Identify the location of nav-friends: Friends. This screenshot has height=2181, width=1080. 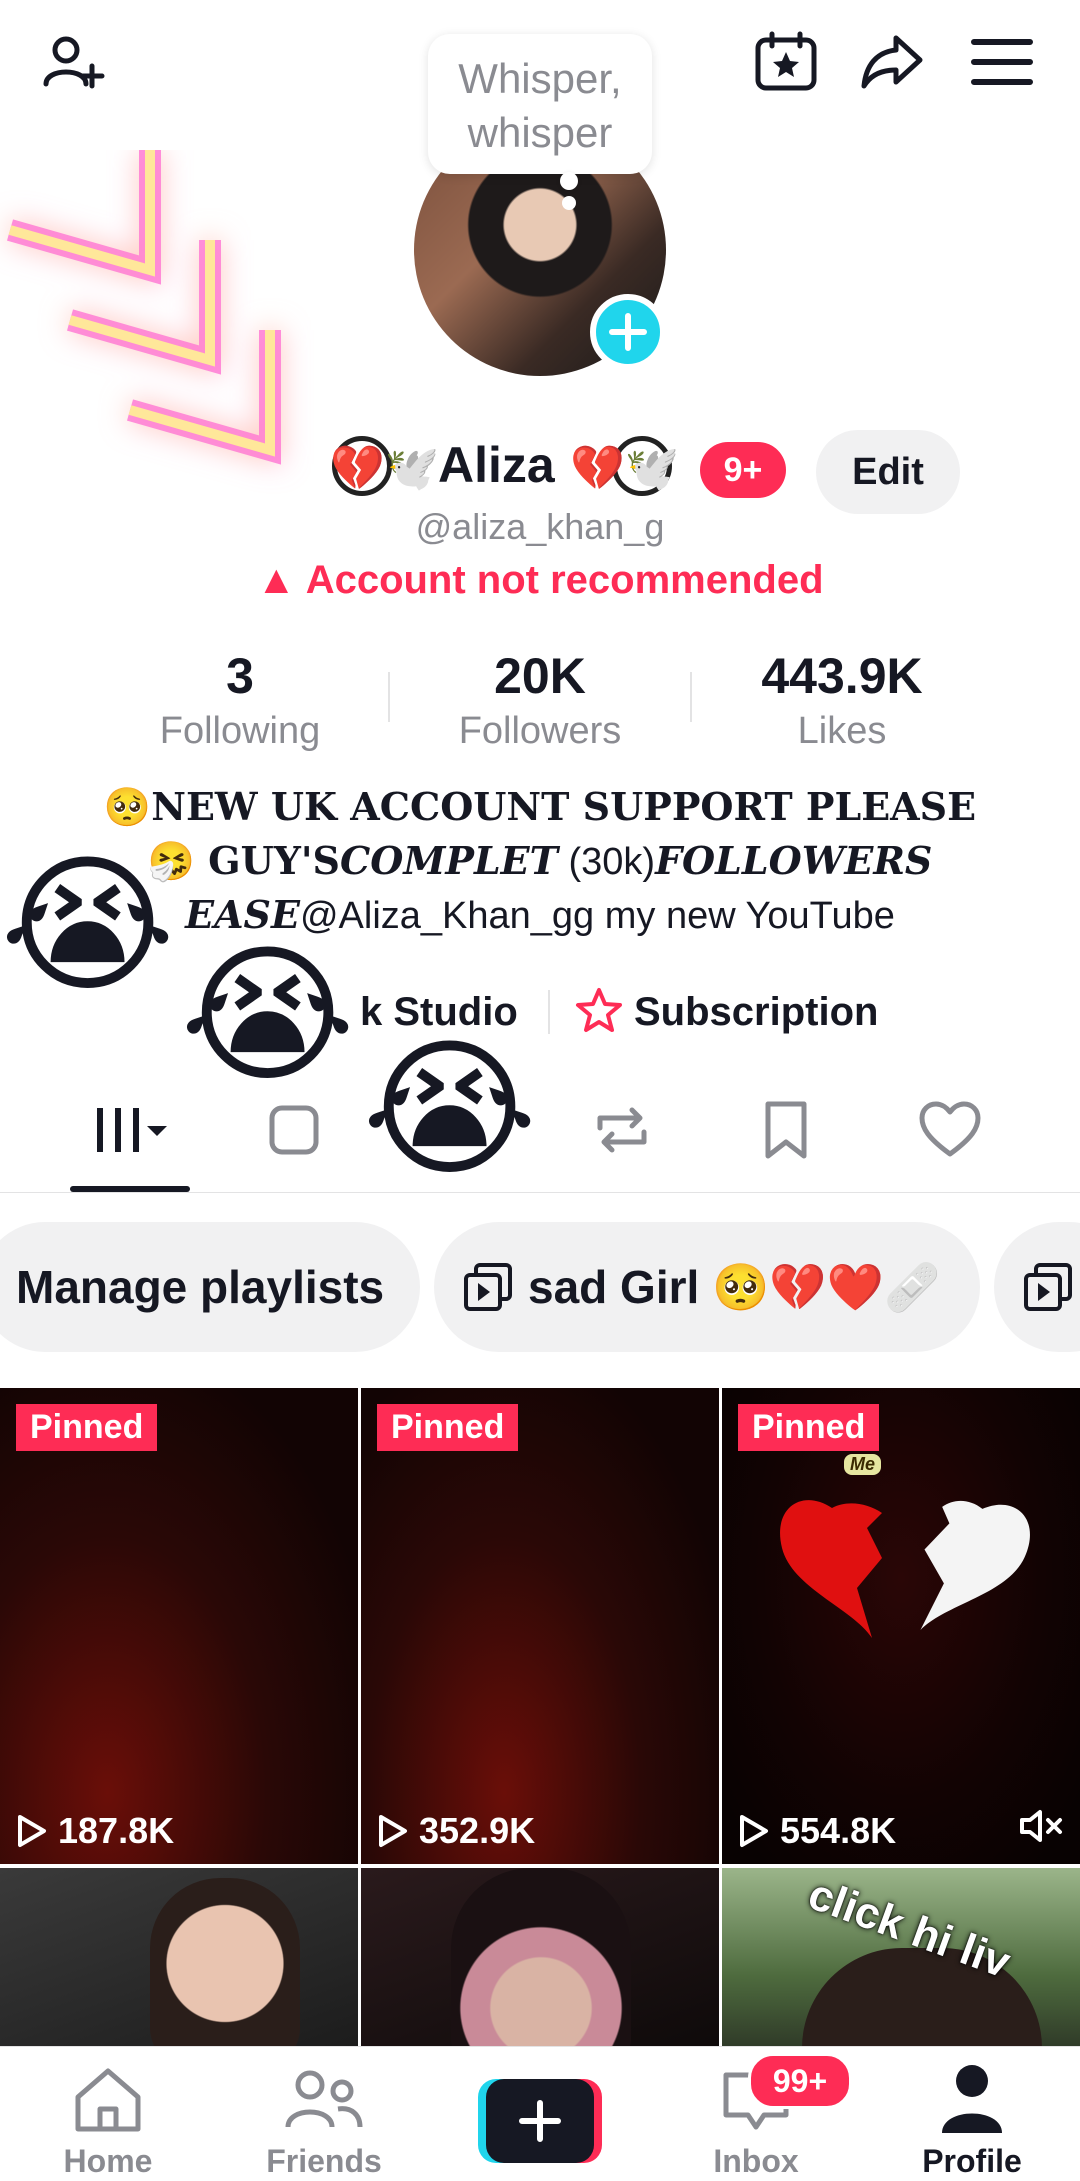
(324, 2114).